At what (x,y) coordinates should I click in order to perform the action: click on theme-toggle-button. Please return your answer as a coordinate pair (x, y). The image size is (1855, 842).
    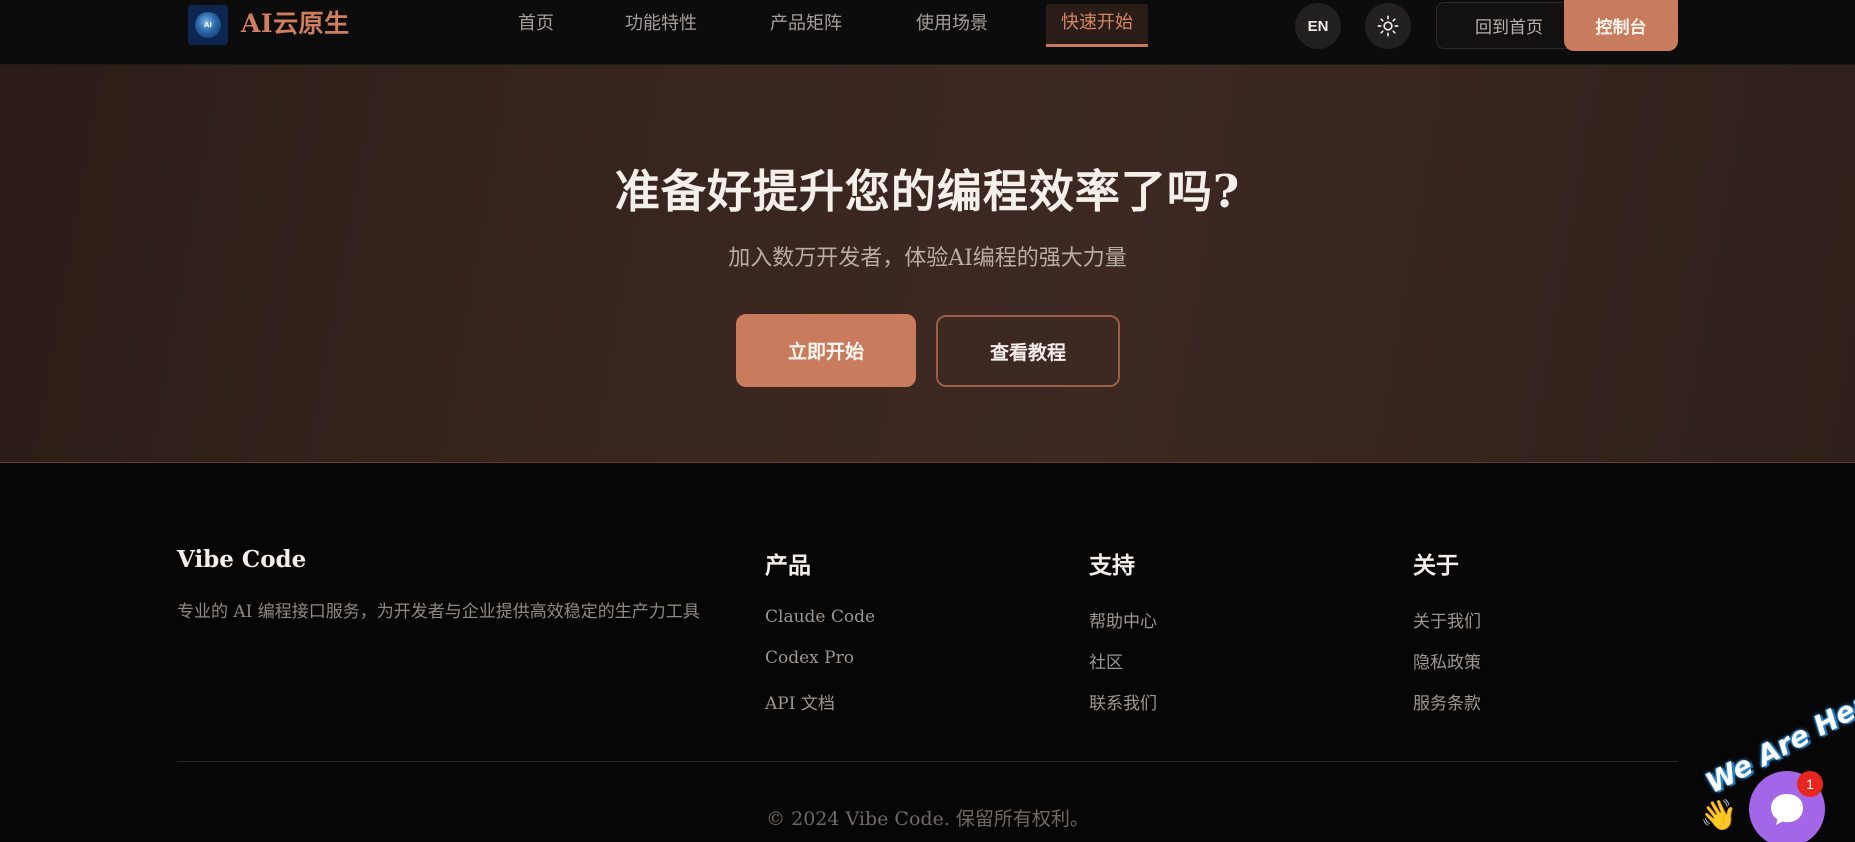
    Looking at the image, I should click on (1388, 26).